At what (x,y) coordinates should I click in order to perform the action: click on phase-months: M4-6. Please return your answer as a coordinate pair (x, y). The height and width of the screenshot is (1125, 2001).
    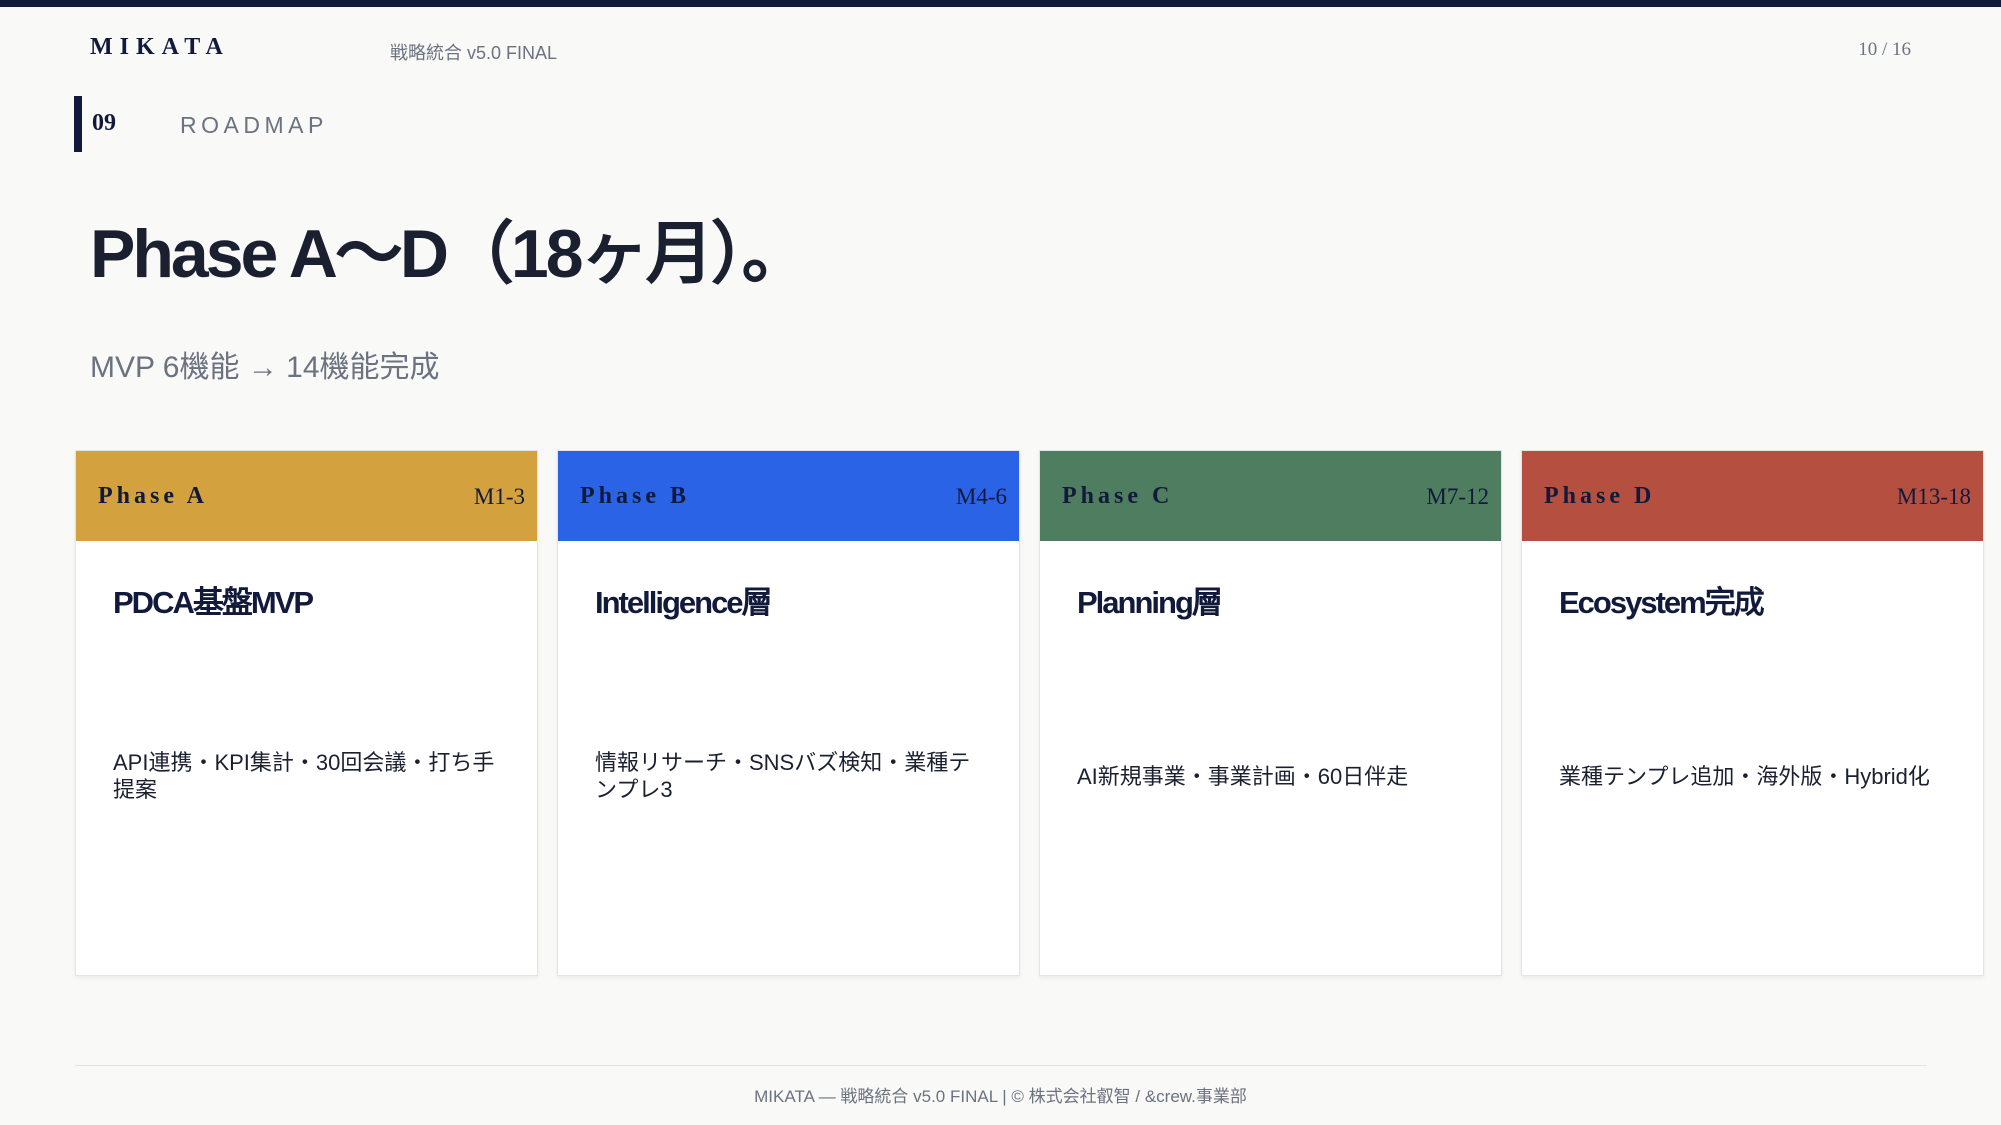
    Looking at the image, I should click on (981, 496).